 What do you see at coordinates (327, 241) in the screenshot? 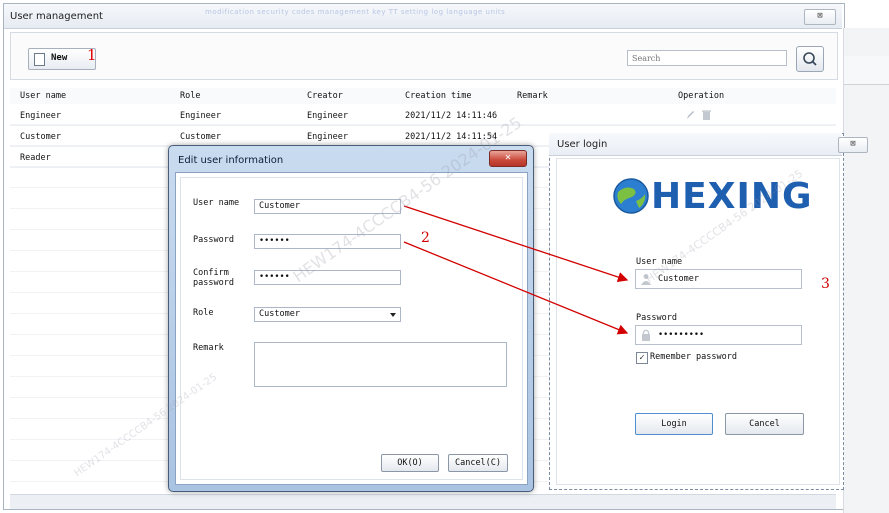
I see `password-field: ••••••` at bounding box center [327, 241].